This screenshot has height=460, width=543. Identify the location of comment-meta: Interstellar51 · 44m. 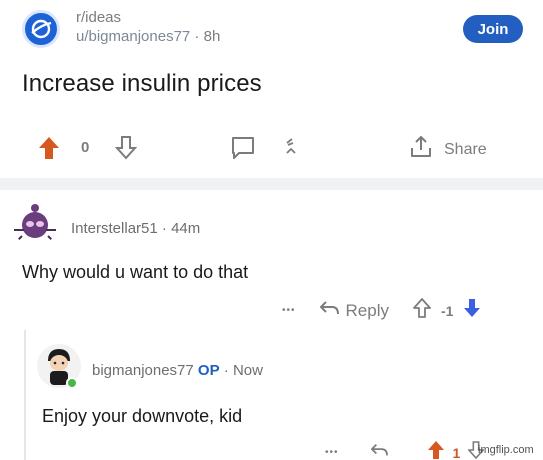
(136, 228).